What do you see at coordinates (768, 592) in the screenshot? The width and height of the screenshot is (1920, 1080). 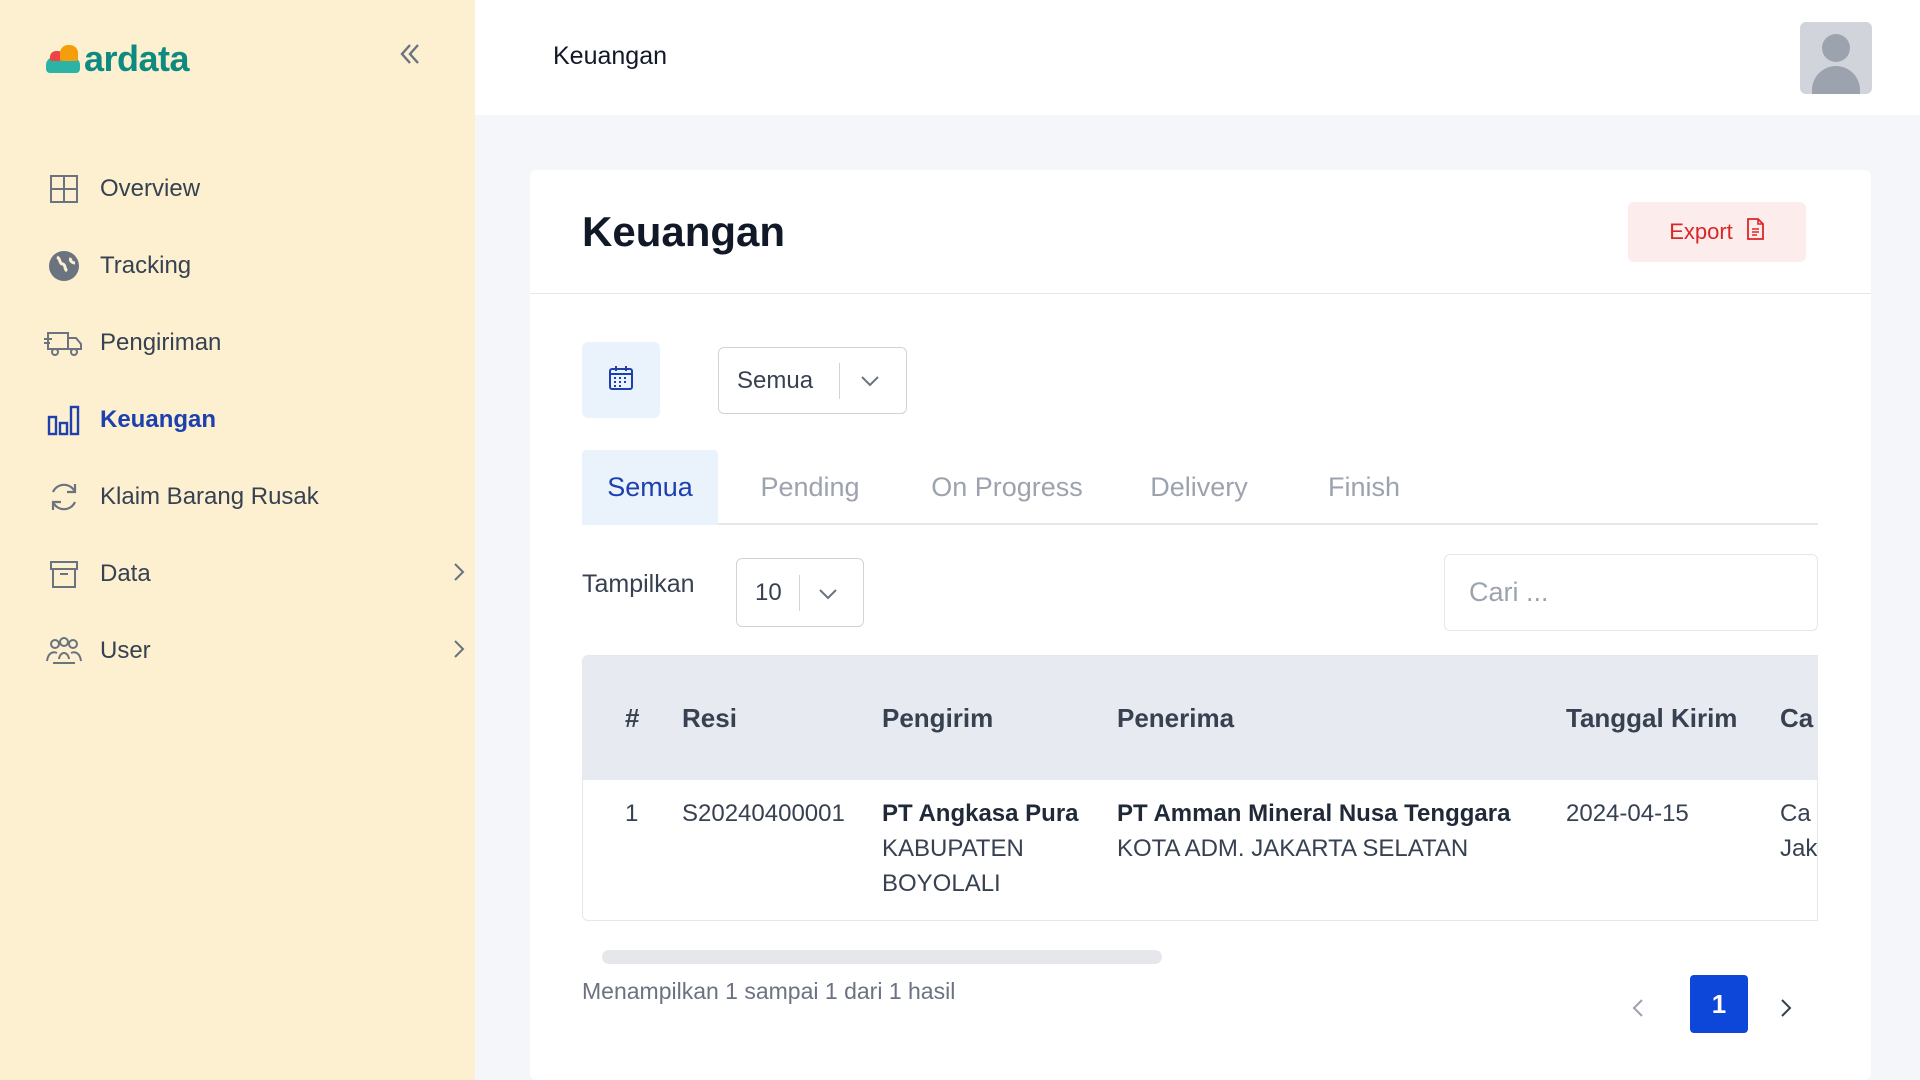 I see `page-length-value: 10` at bounding box center [768, 592].